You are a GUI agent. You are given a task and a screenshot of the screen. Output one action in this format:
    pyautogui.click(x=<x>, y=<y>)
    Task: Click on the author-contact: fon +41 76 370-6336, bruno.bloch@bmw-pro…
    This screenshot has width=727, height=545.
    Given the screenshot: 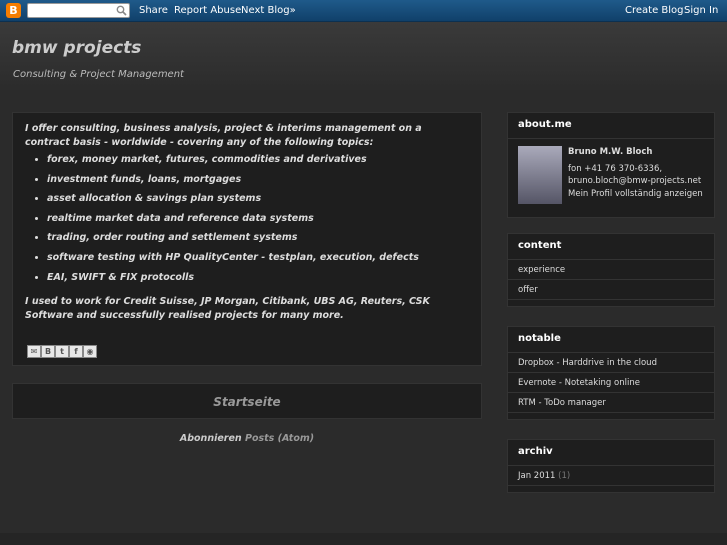 What is the action you would take?
    pyautogui.click(x=634, y=175)
    